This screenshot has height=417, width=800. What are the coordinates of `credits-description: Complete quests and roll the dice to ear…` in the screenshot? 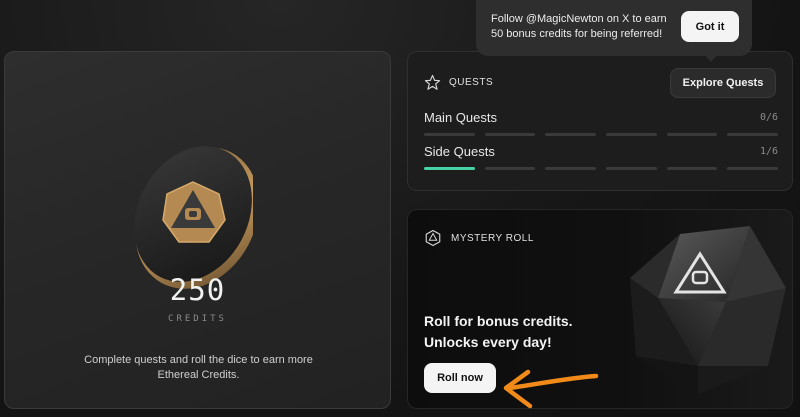 It's located at (198, 367).